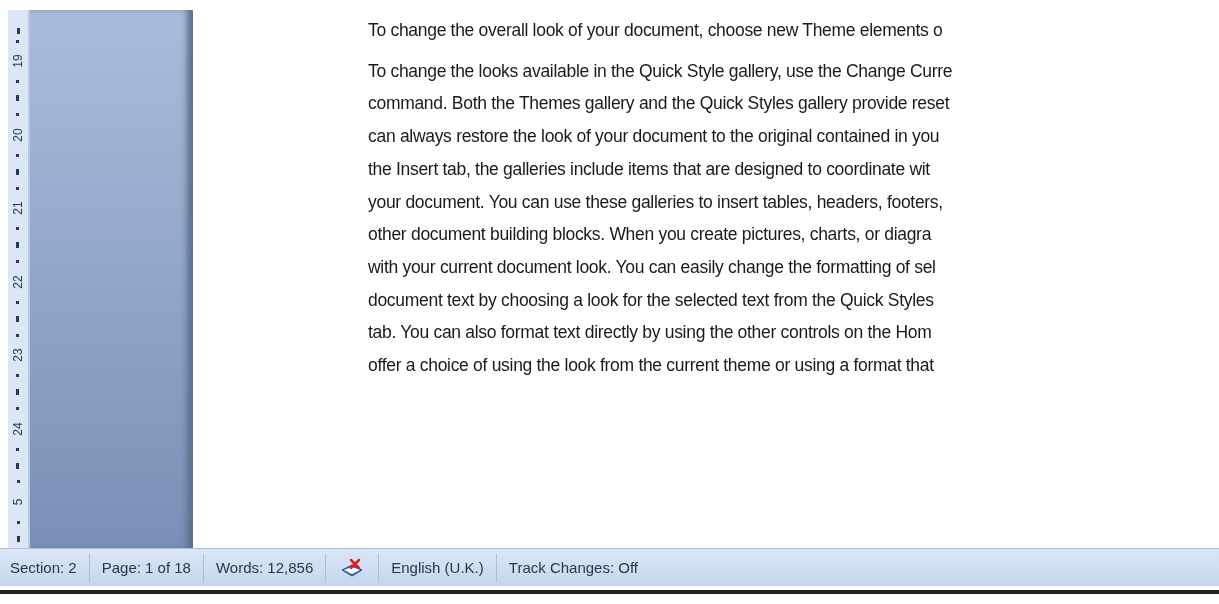  I want to click on ruler-number: 19, so click(18, 61).